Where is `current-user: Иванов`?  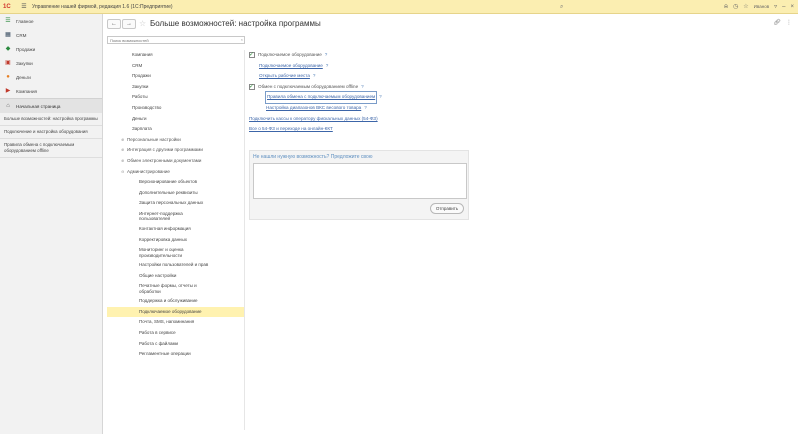
current-user: Иванов is located at coordinates (761, 7).